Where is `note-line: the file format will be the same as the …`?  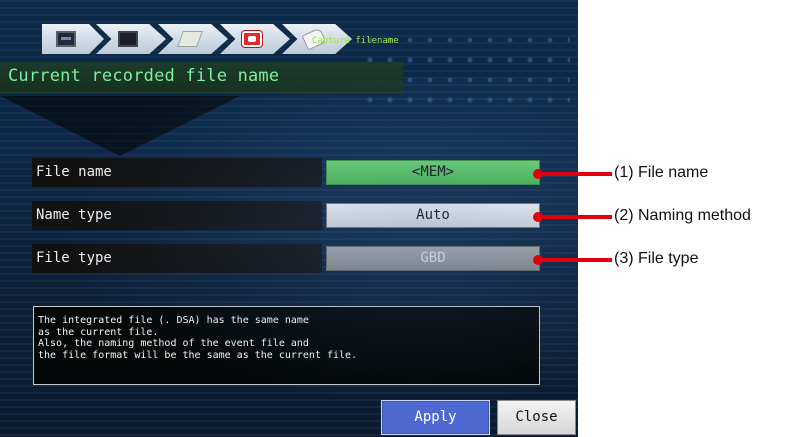
note-line: the file format will be the same as the … is located at coordinates (198, 355).